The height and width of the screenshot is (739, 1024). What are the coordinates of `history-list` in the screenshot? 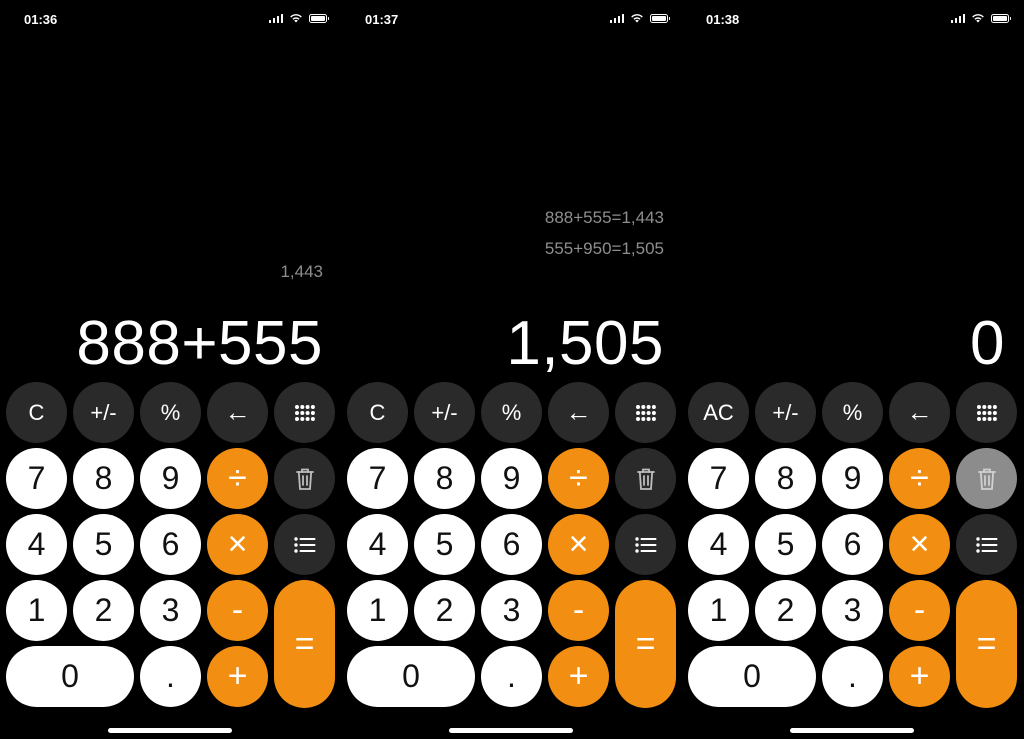 It's located at (855, 150).